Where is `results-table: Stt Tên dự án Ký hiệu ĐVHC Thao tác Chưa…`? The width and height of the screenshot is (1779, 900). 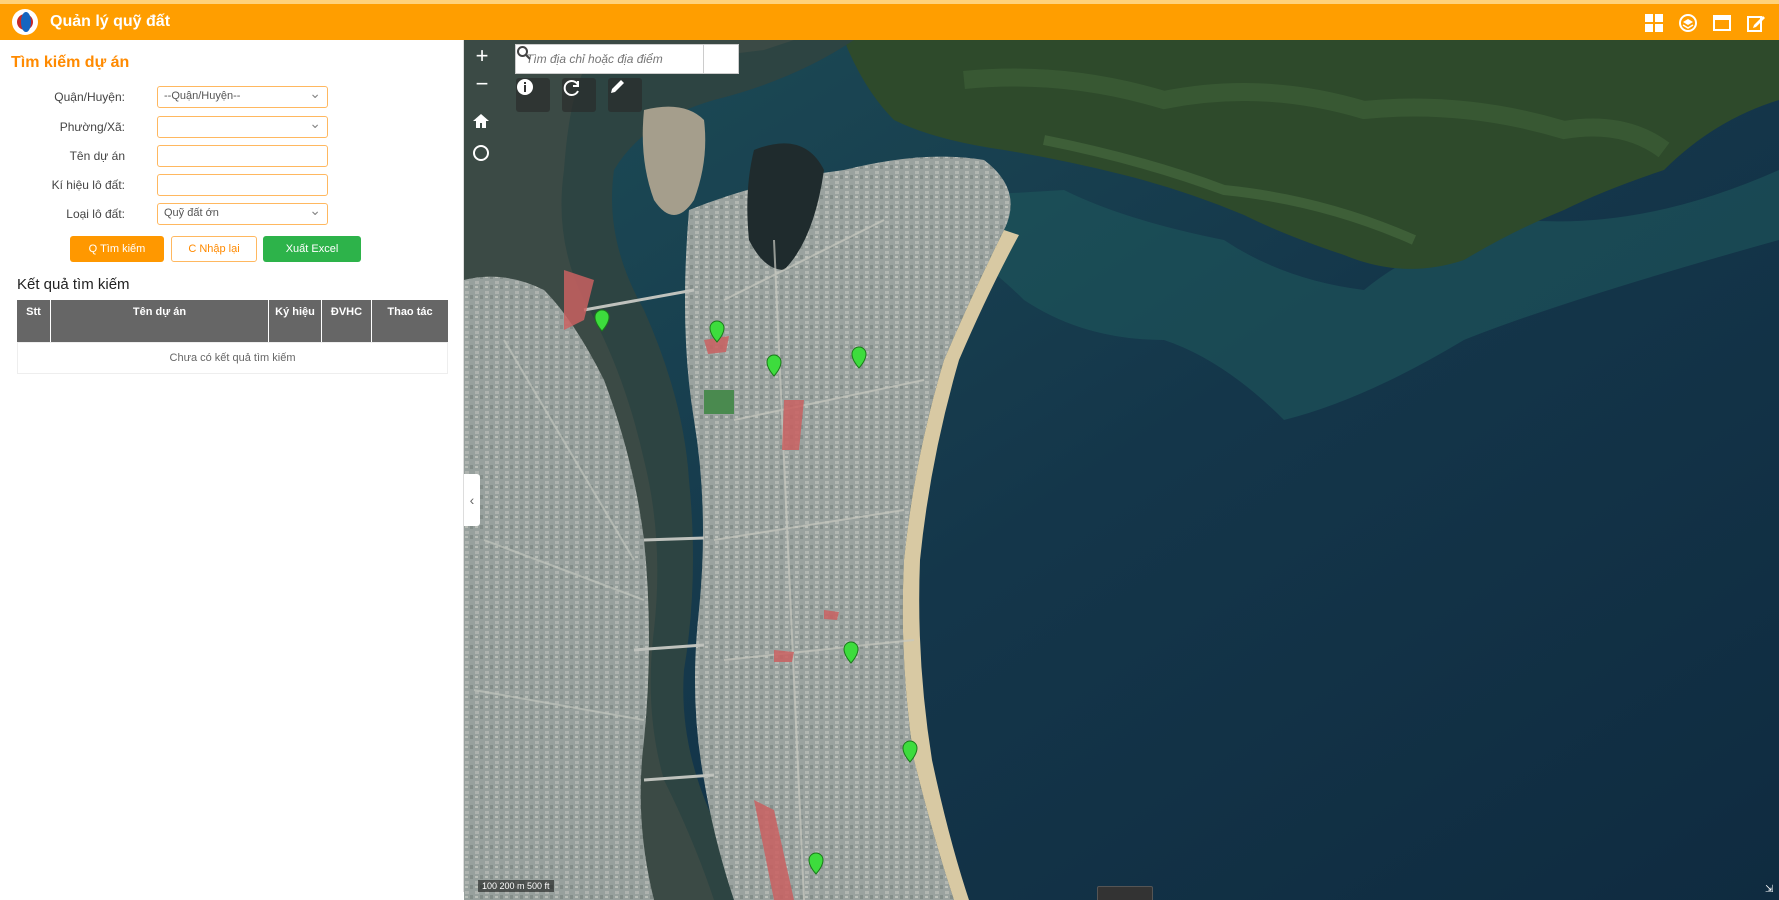 results-table: Stt Tên dự án Ký hiệu ĐVHC Thao tác Chưa… is located at coordinates (232, 337).